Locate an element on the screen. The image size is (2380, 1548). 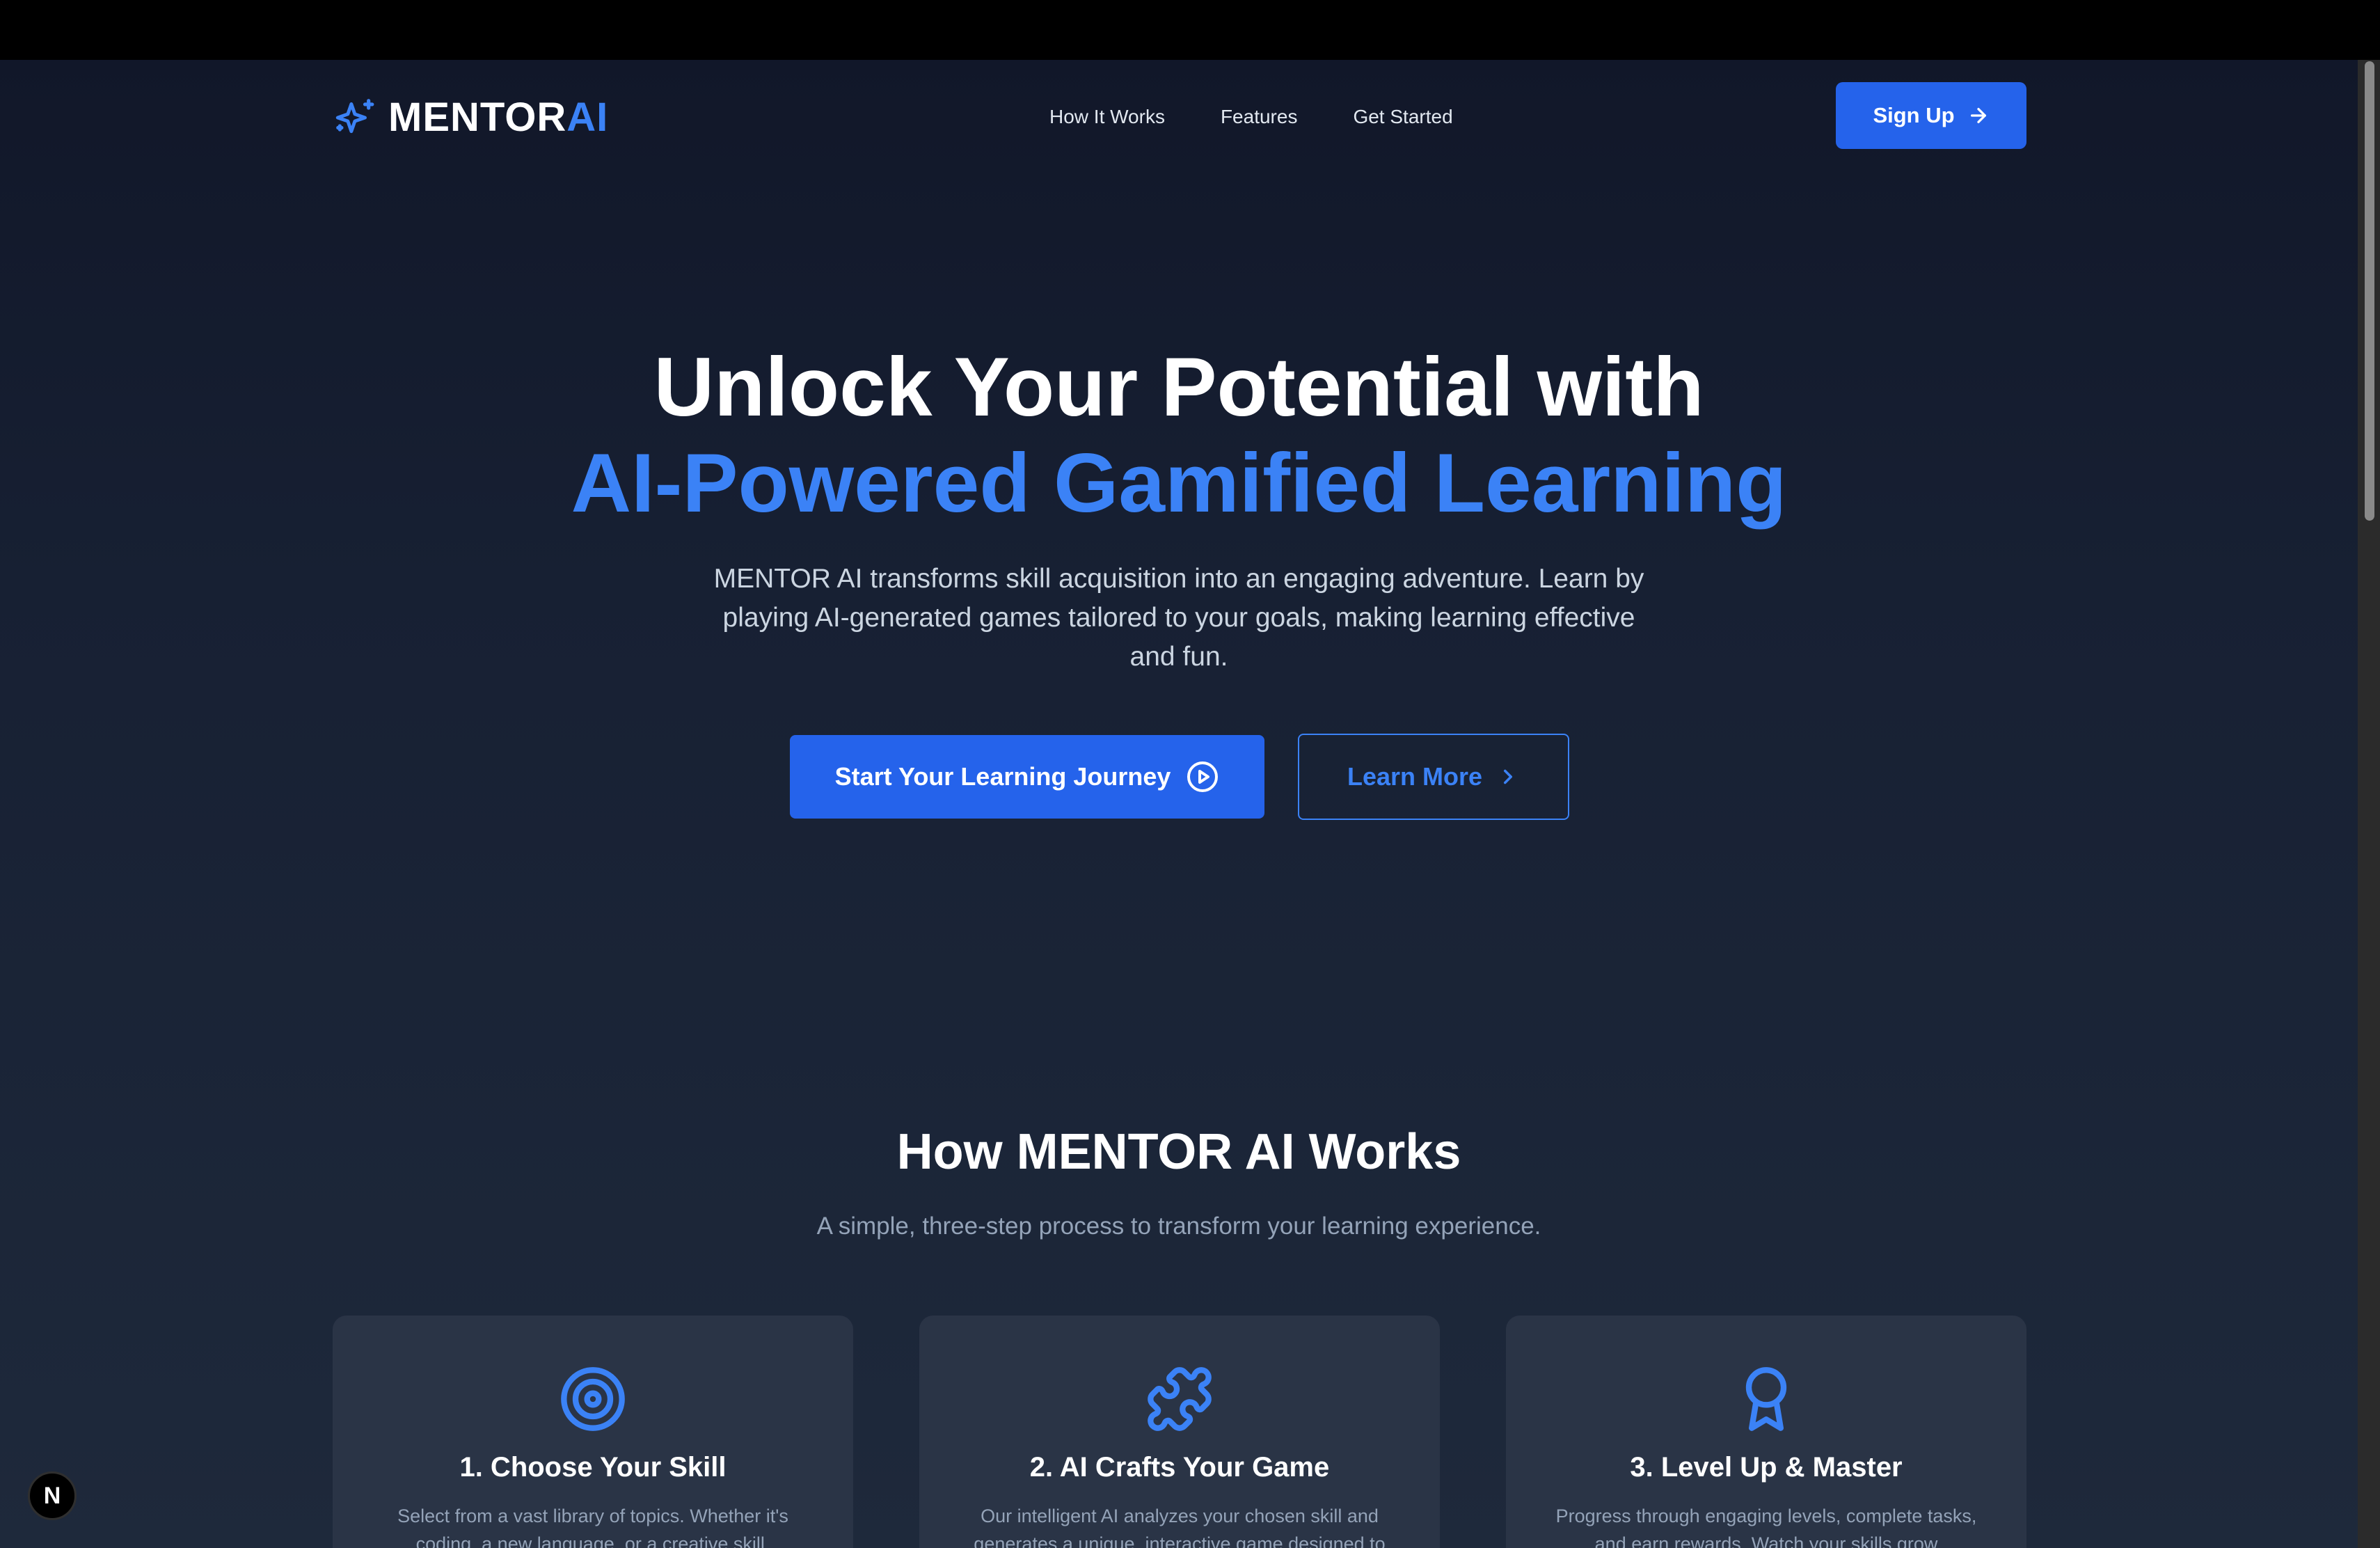
step-title: 1. Choose Your Skill is located at coordinates (593, 1467).